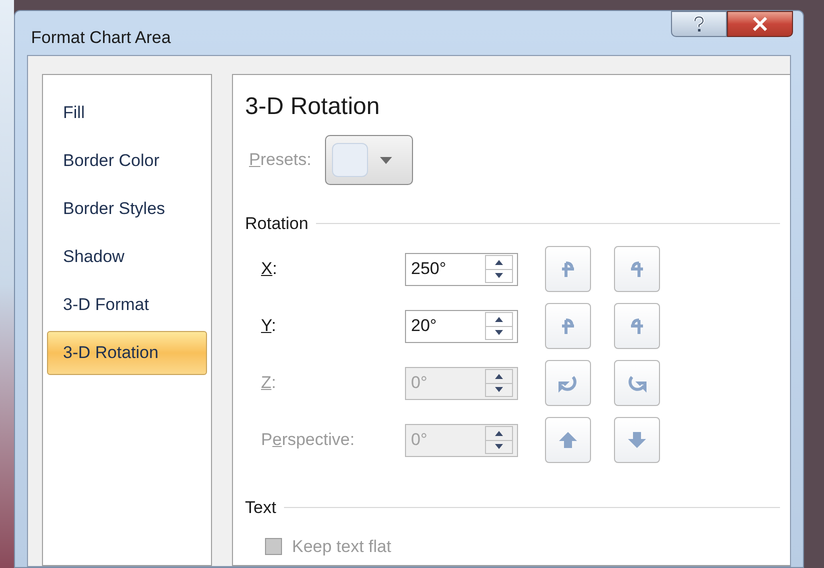  I want to click on help-button, so click(699, 24).